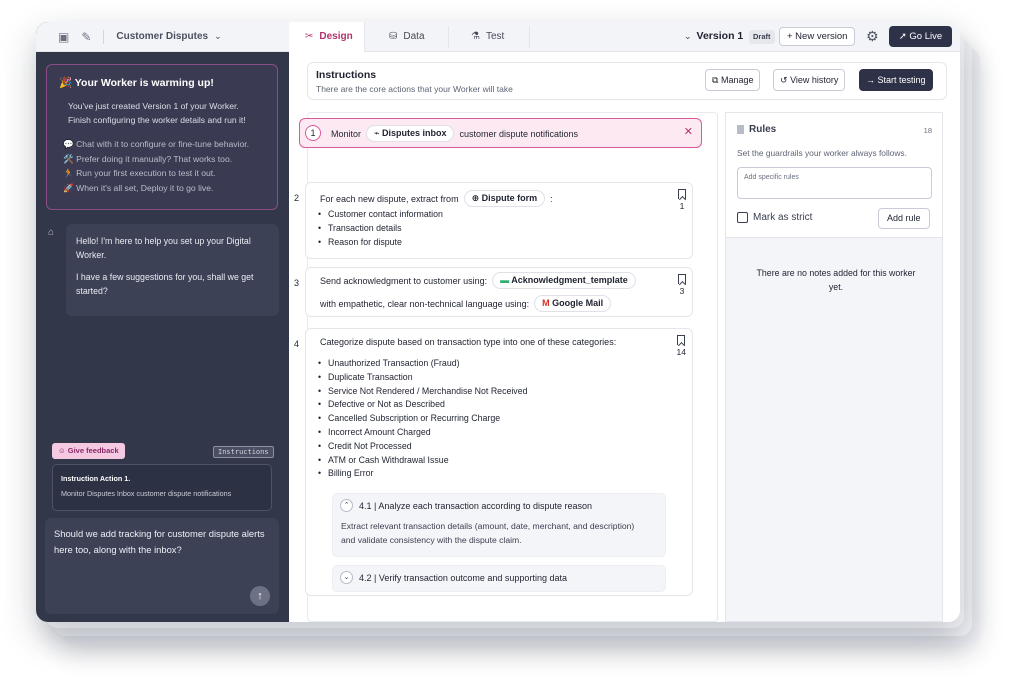  I want to click on tab-test: ⚗ Test, so click(487, 37).